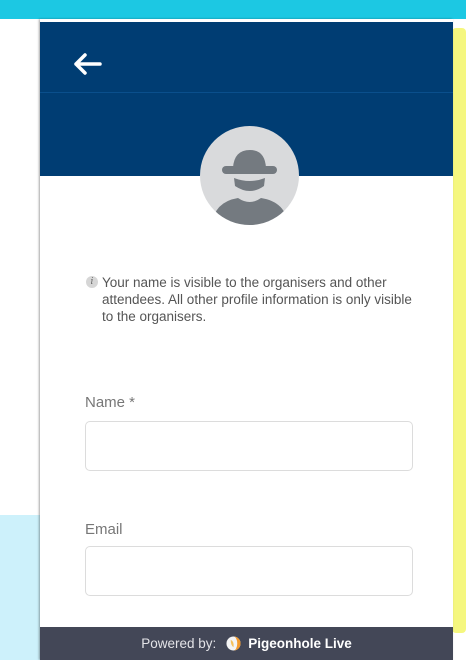 The image size is (466, 660). Describe the element at coordinates (92, 282) in the screenshot. I see `info-icon: i` at that location.